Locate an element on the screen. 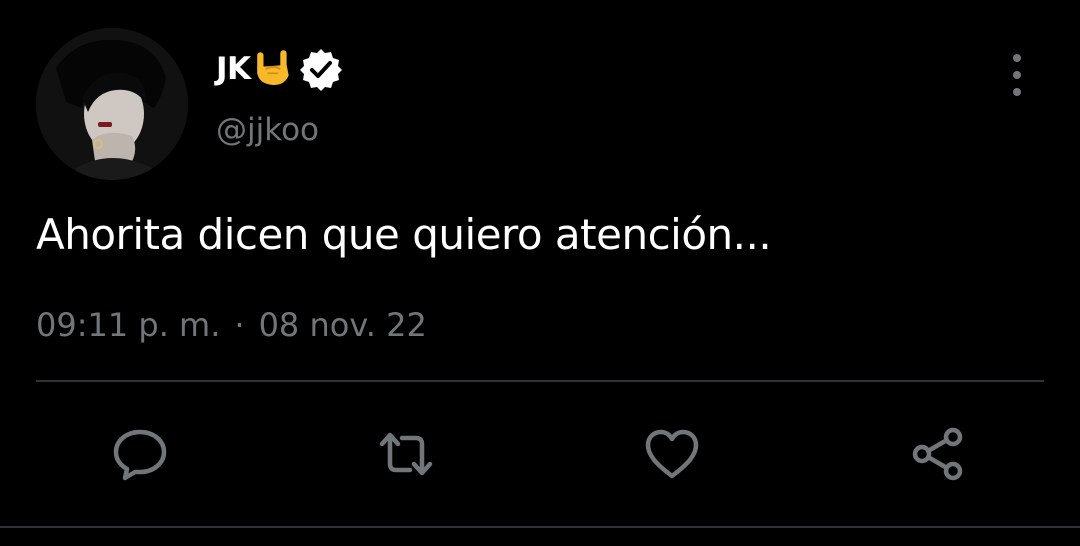 This screenshot has width=1080, height=546. retweet-icon is located at coordinates (406, 454).